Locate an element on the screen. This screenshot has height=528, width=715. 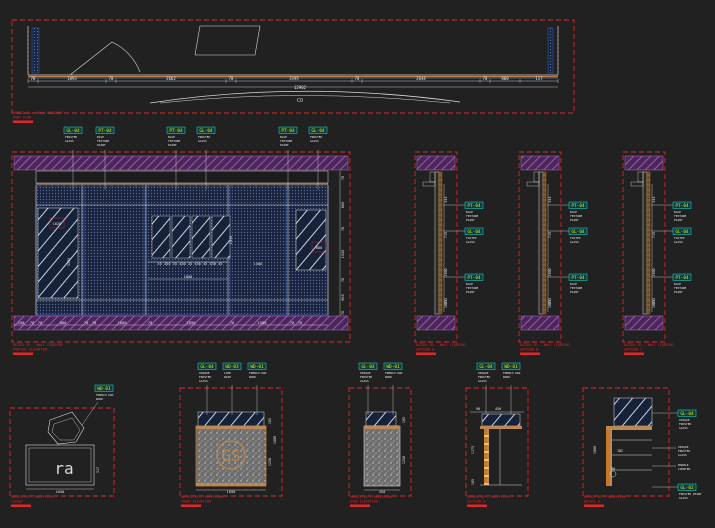
section-underline is located at coordinates (634, 353).